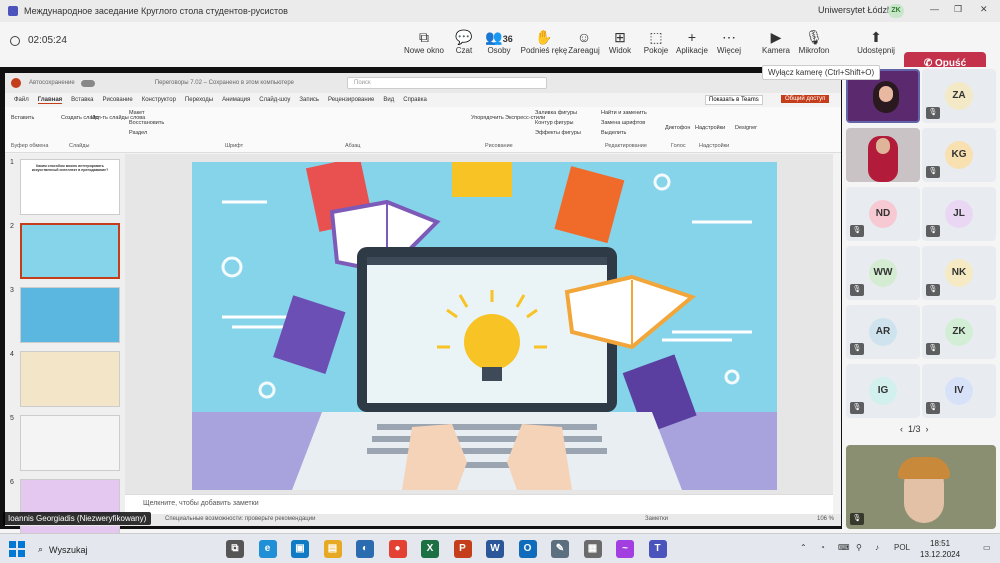  What do you see at coordinates (844, 547) in the screenshot?
I see `keyboard-icon: ⌨` at bounding box center [844, 547].